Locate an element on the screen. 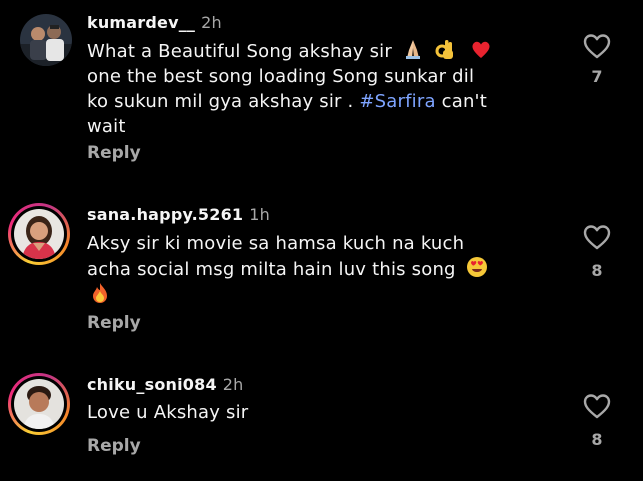  username-text: sana.happy.5261 is located at coordinates (165, 214).